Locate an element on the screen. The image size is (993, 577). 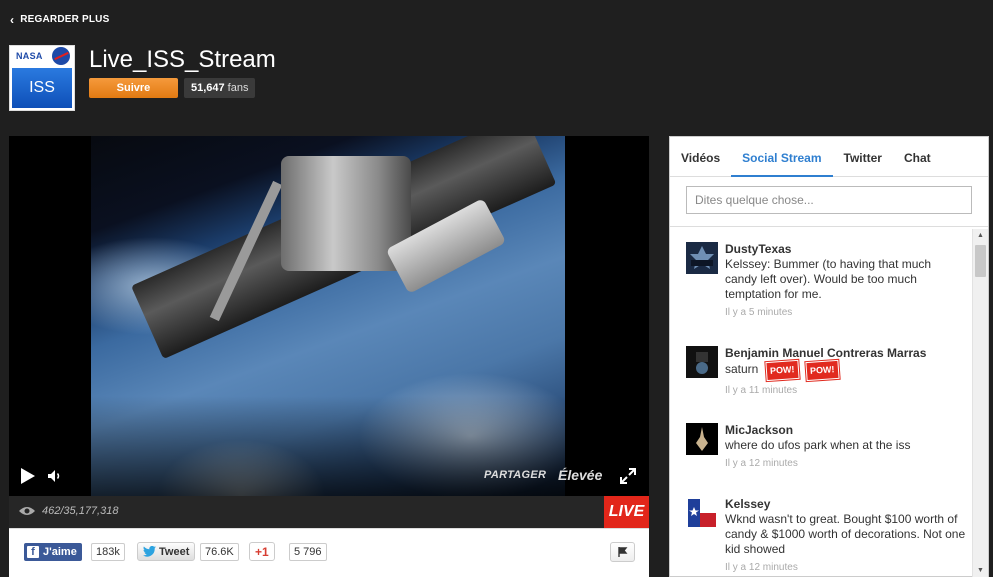
scroll-down-icon: ▼ is located at coordinates (980, 570).